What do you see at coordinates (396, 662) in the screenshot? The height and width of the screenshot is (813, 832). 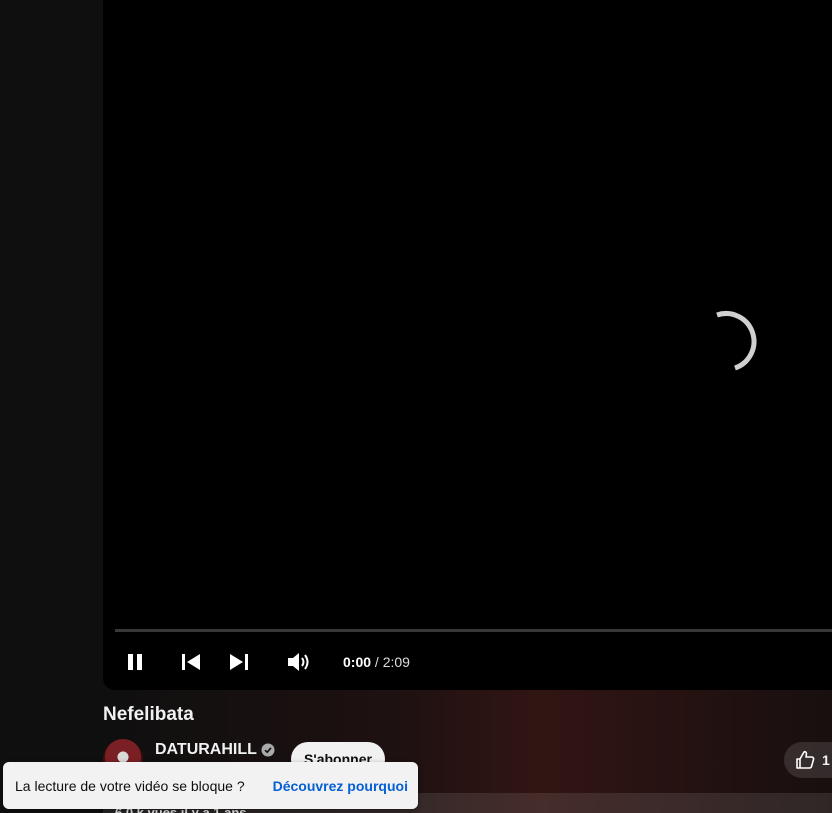 I see `time-total: 2:09` at bounding box center [396, 662].